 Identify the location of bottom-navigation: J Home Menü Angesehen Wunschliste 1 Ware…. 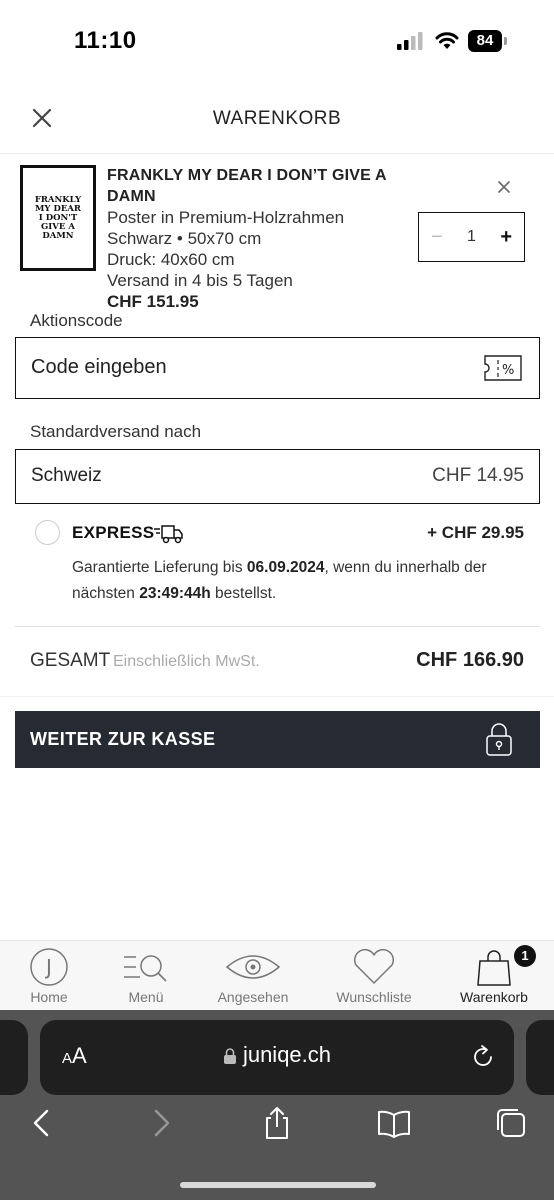
(277, 975).